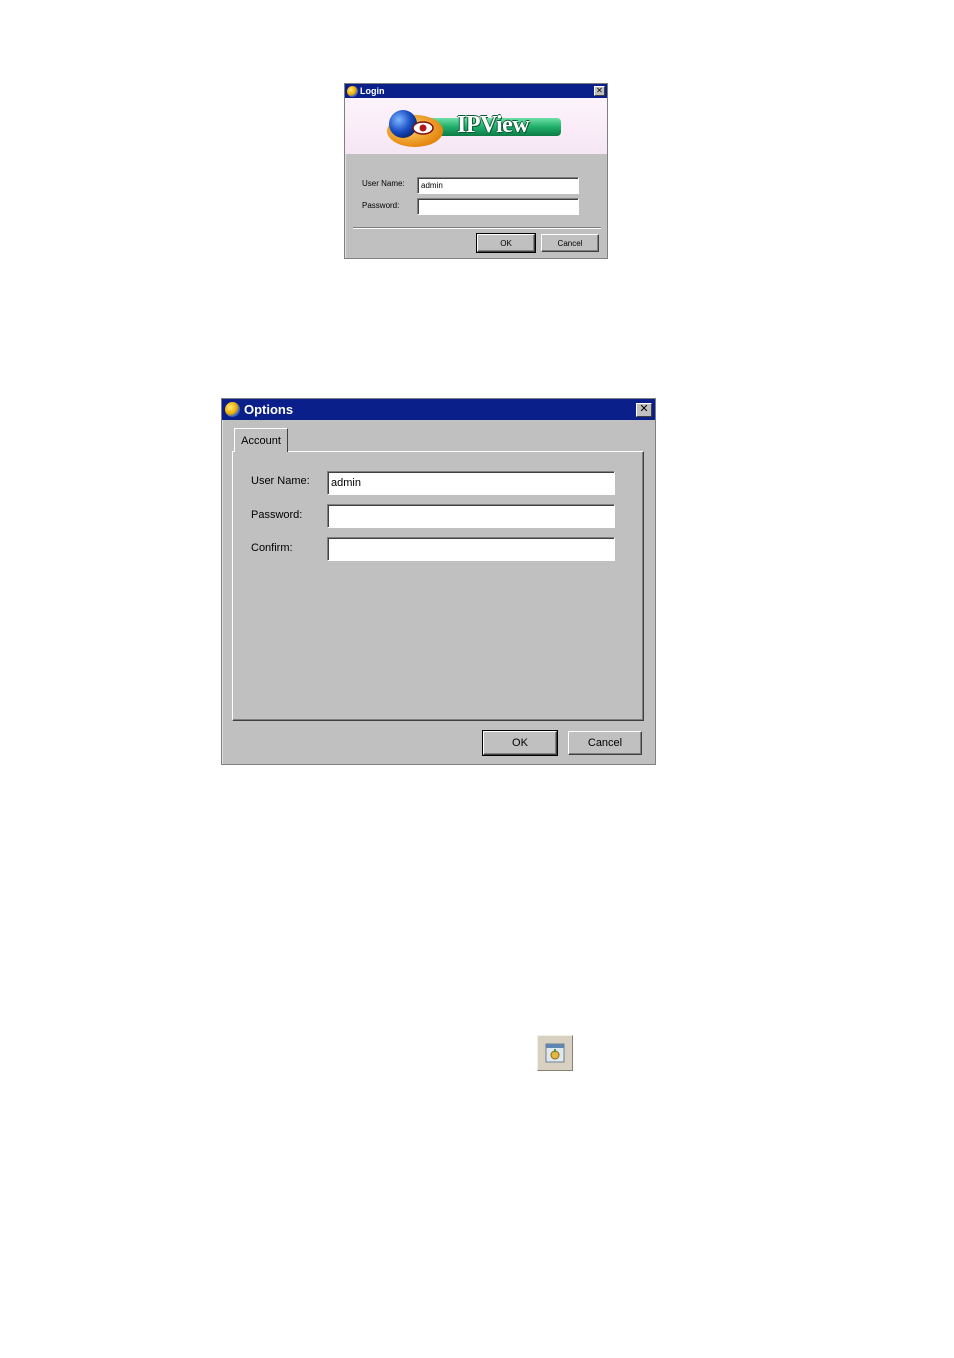  Describe the element at coordinates (381, 205) in the screenshot. I see `login-password-label: Password:` at that location.